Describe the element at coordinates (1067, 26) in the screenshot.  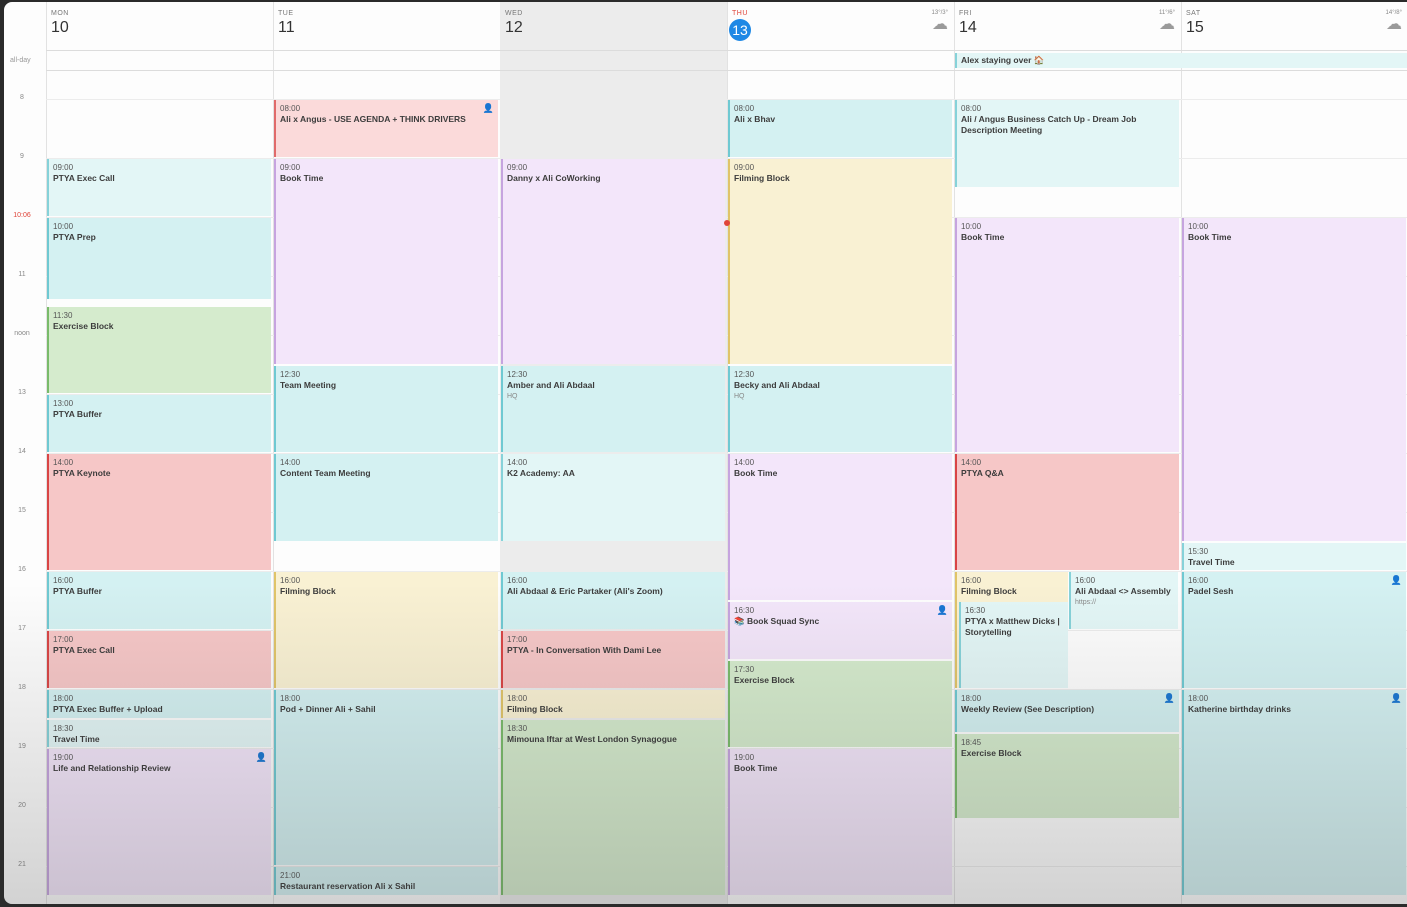
I see `day-header-fri: FRI 14 11°/6° ☁` at that location.